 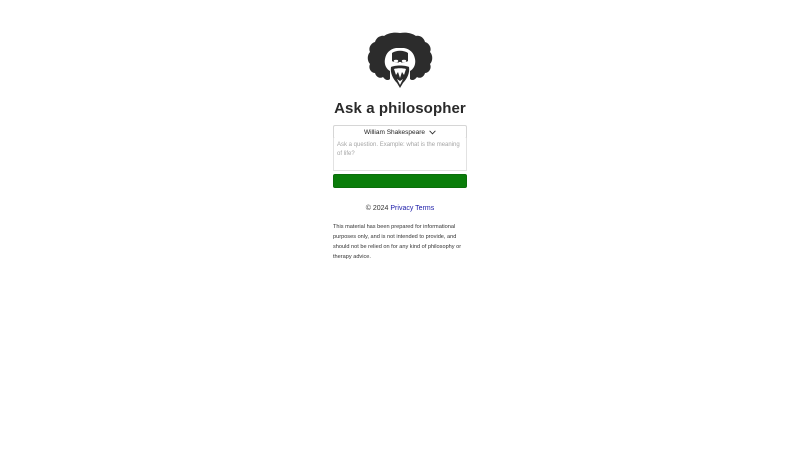 I want to click on footer-links: © 2024 Privacy Terms, so click(x=400, y=209).